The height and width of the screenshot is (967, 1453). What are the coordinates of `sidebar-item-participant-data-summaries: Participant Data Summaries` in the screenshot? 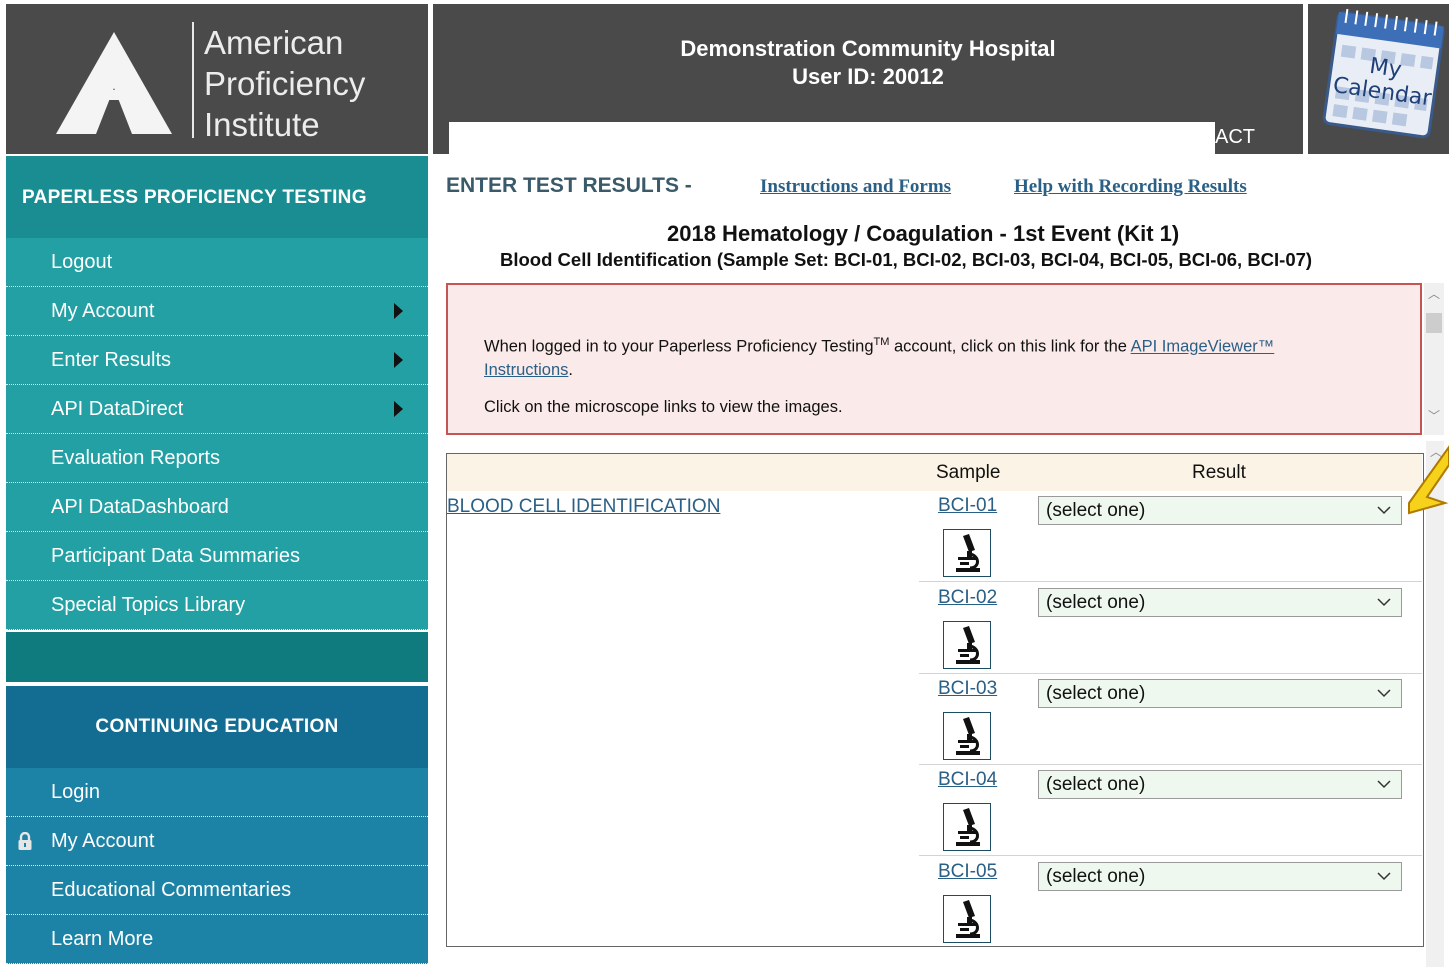 It's located at (217, 556).